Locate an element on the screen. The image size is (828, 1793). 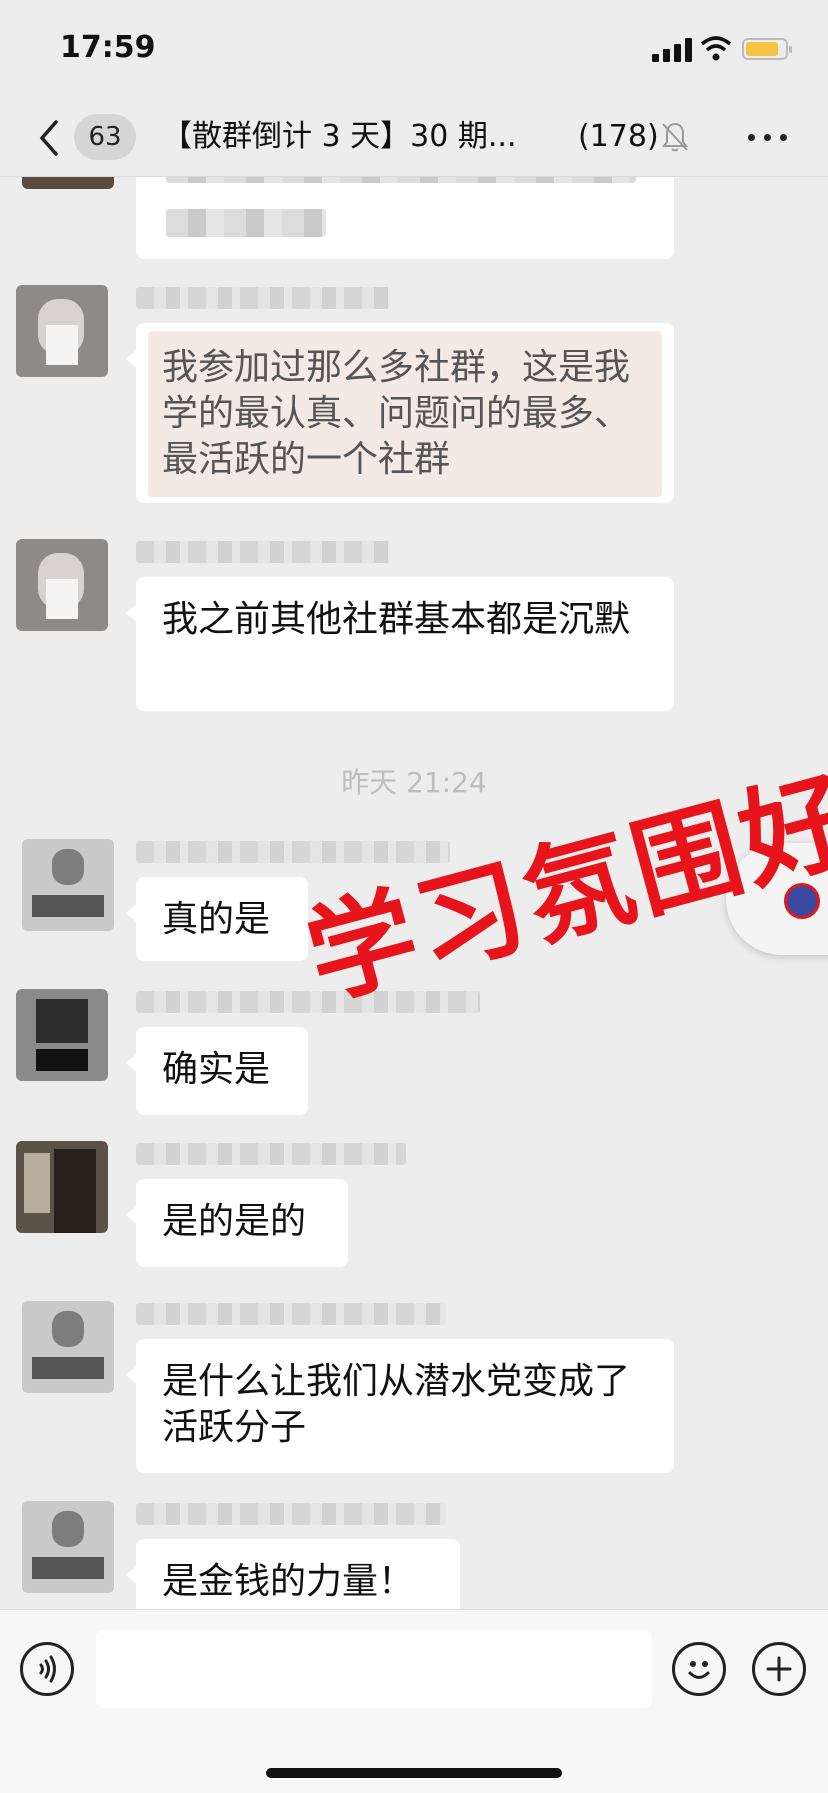
emoji-icon is located at coordinates (699, 1669).